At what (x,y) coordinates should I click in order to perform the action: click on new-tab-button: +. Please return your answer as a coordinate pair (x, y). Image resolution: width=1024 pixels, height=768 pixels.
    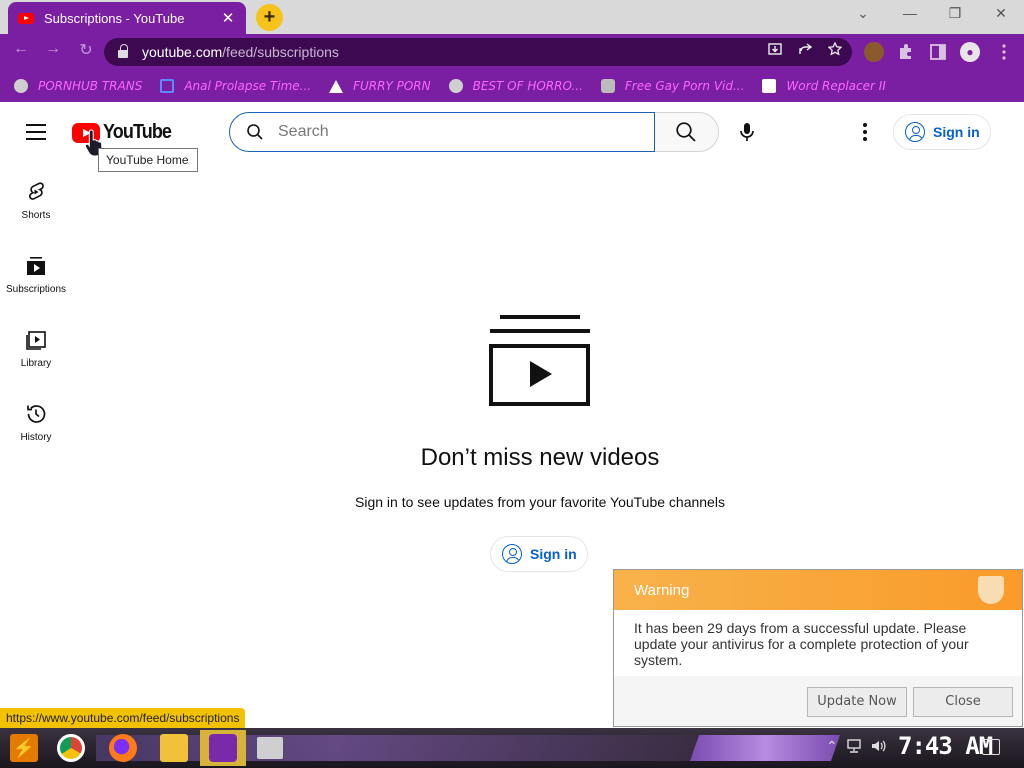
    Looking at the image, I should click on (269, 17).